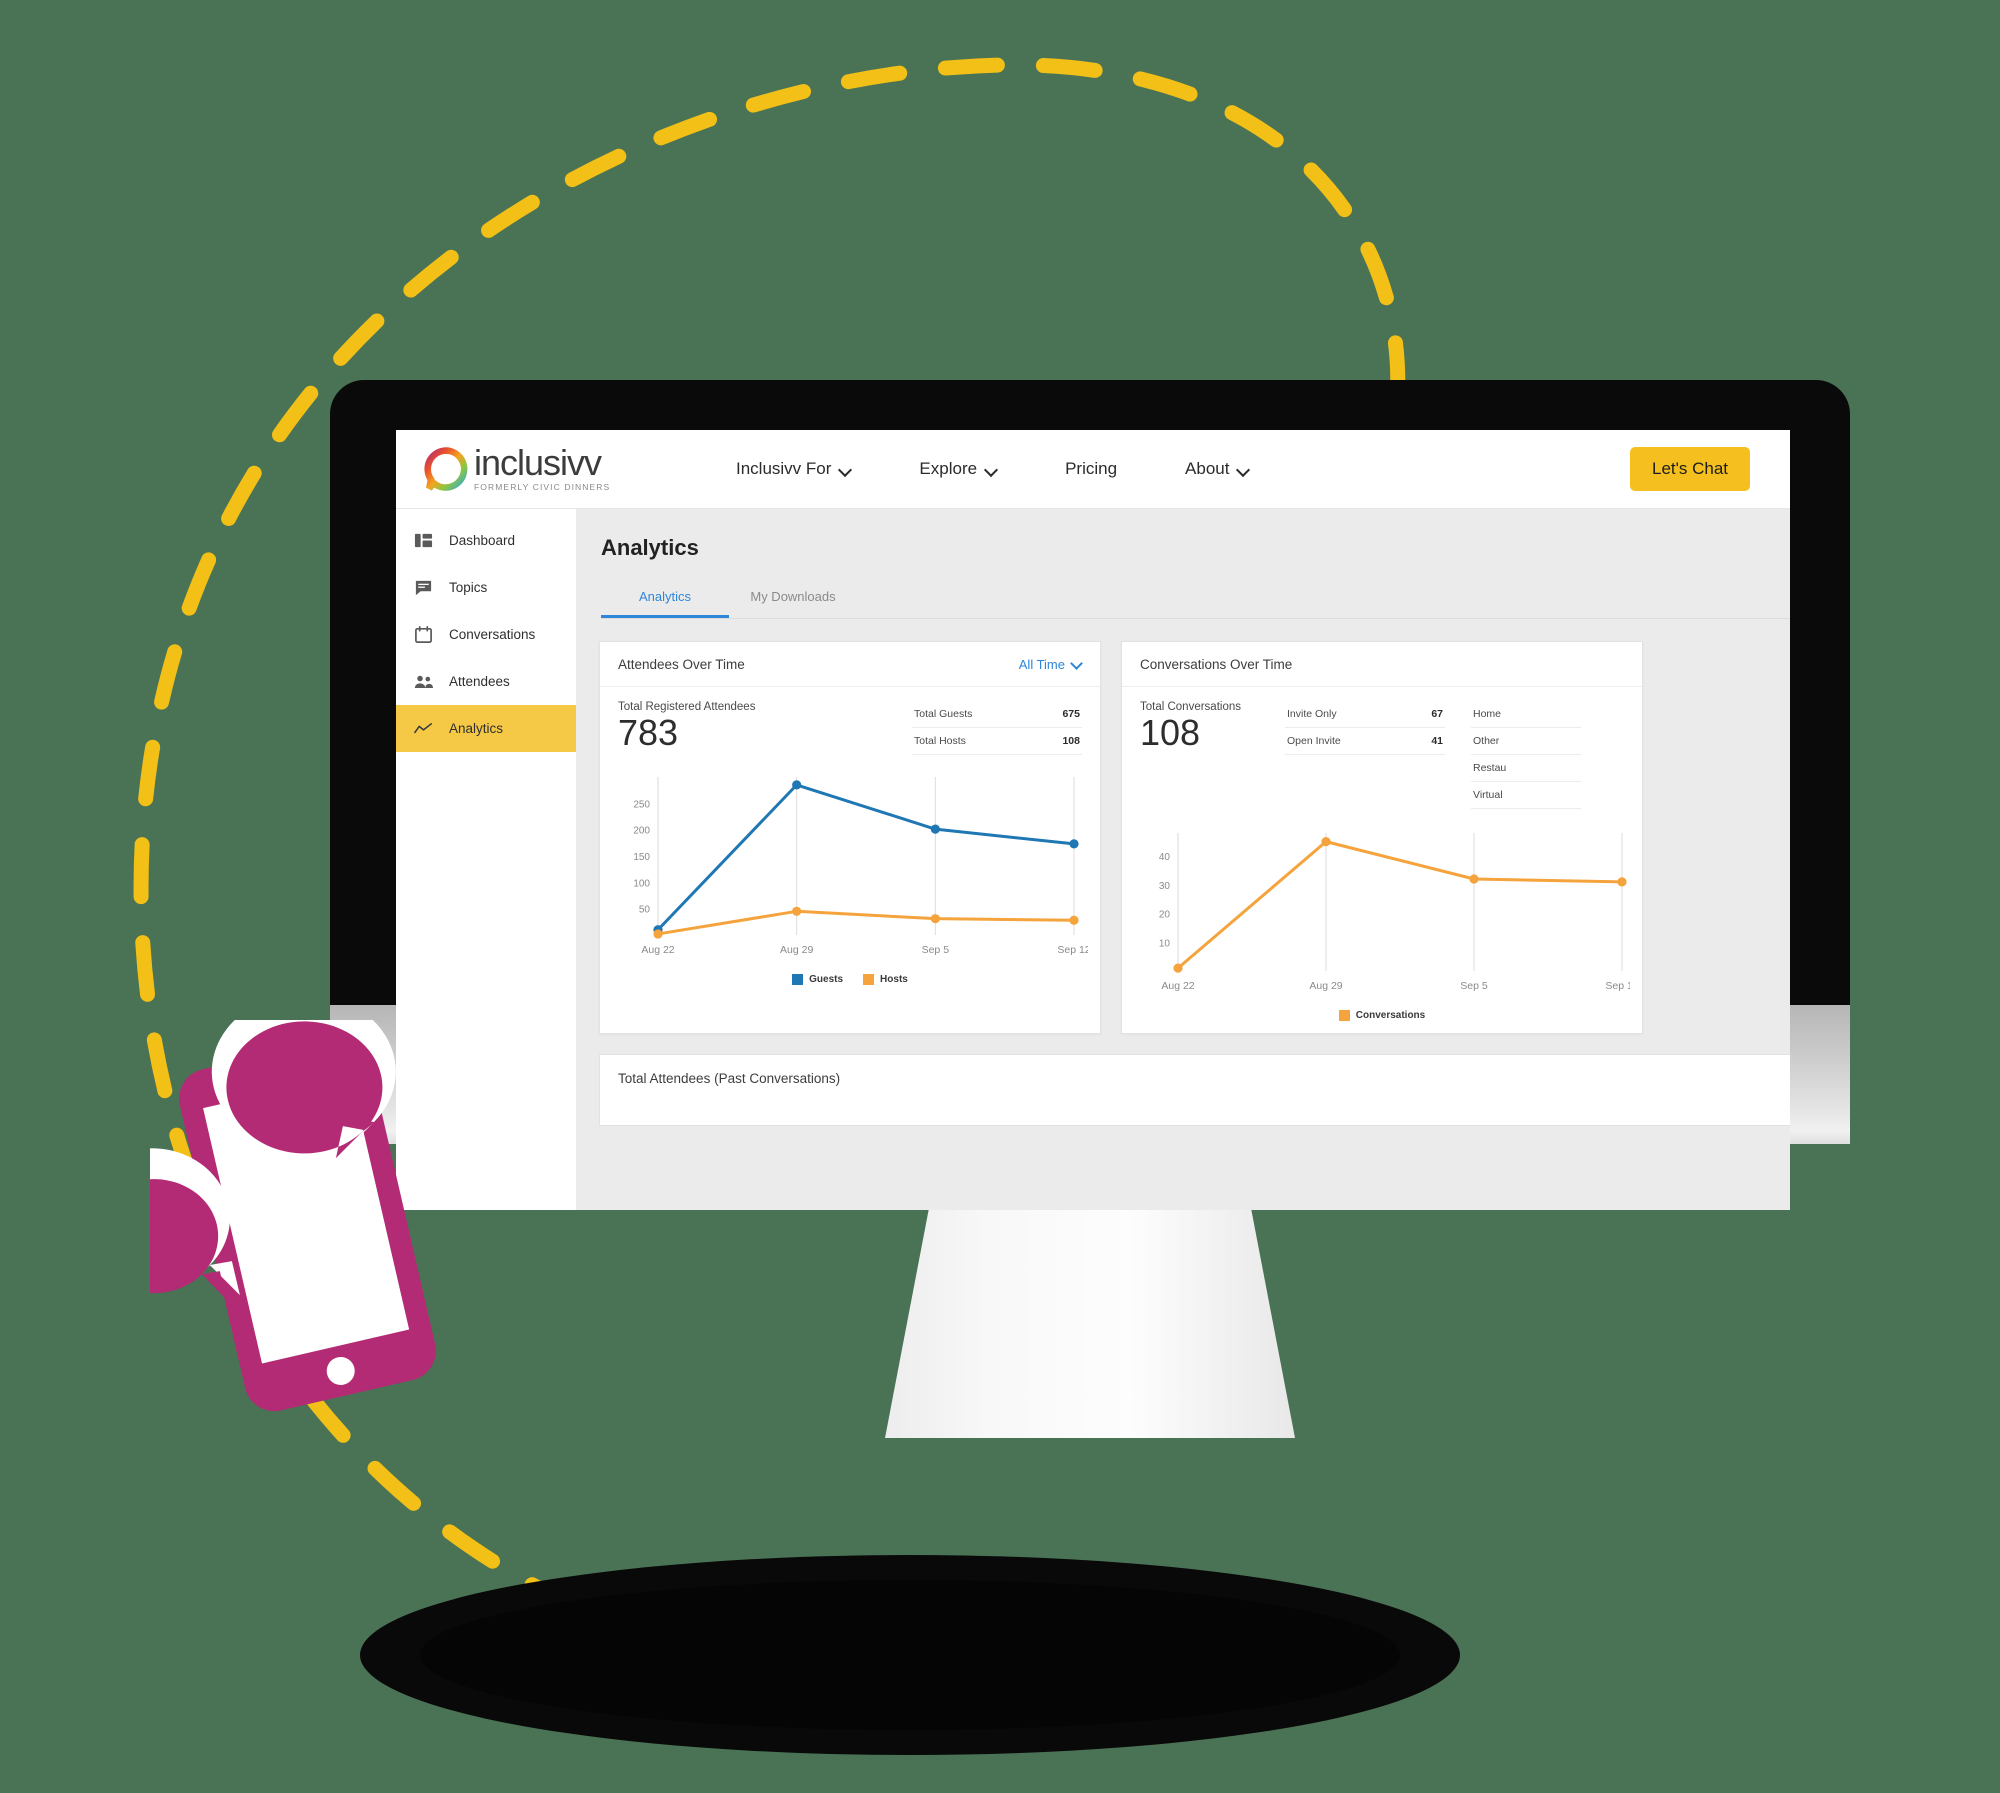  I want to click on page-title: Analytics, so click(650, 547).